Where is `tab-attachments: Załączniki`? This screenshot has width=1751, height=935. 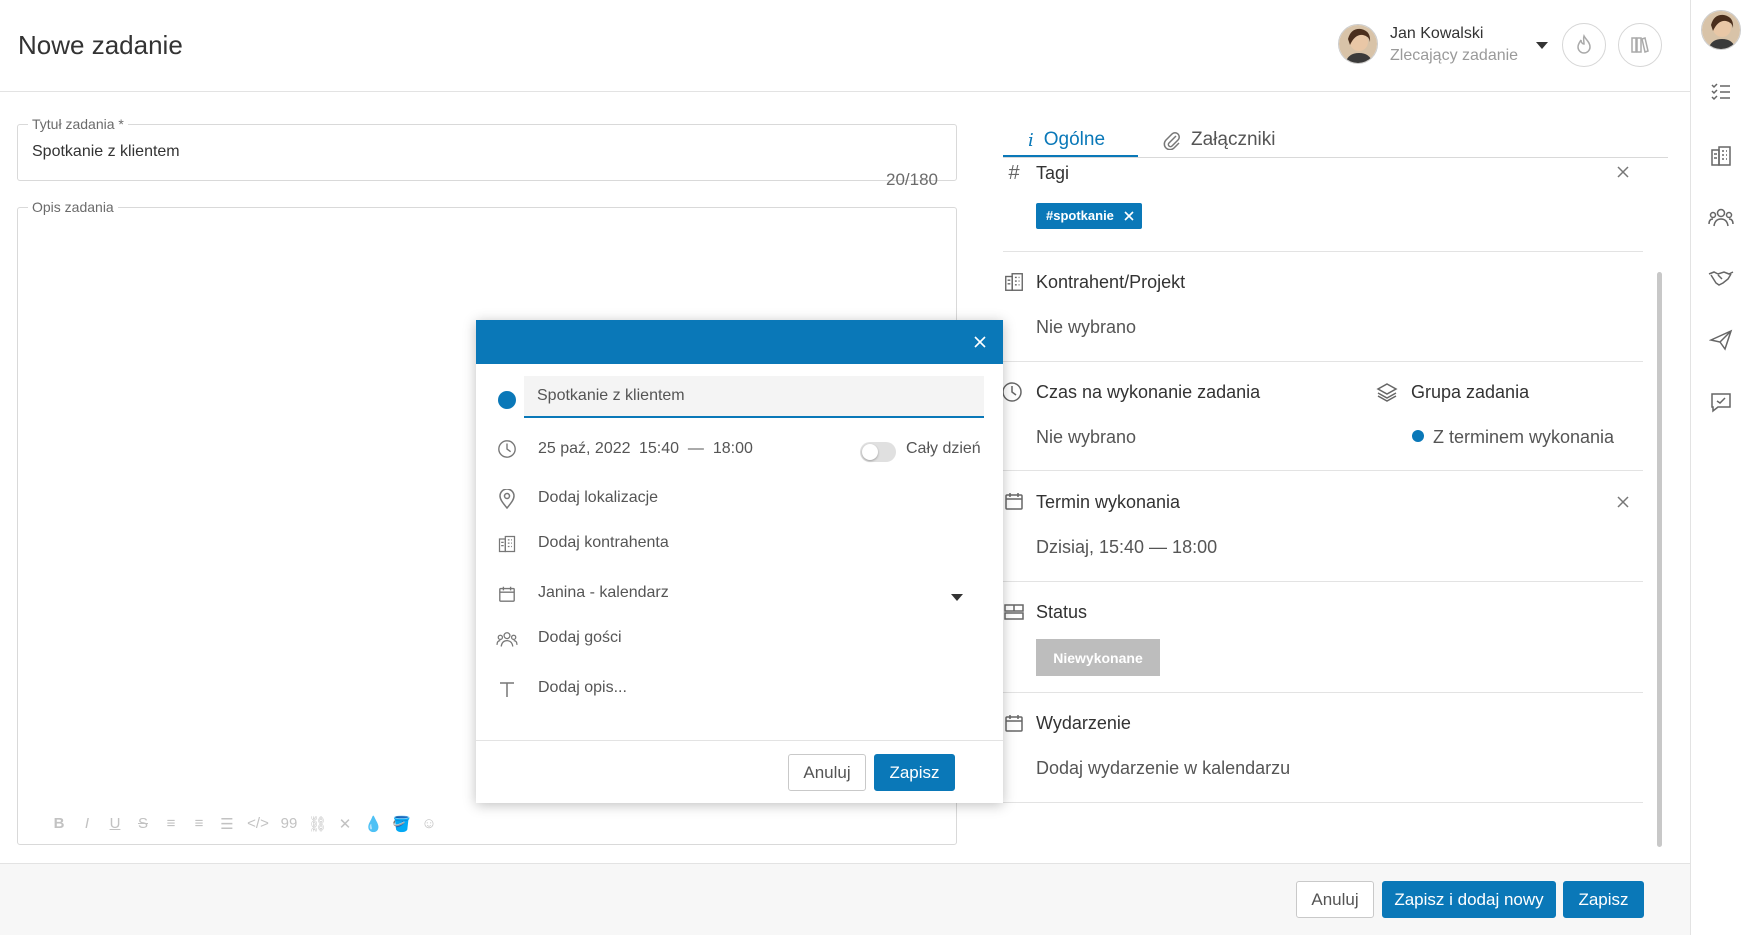 tab-attachments: Załączniki is located at coordinates (1219, 140).